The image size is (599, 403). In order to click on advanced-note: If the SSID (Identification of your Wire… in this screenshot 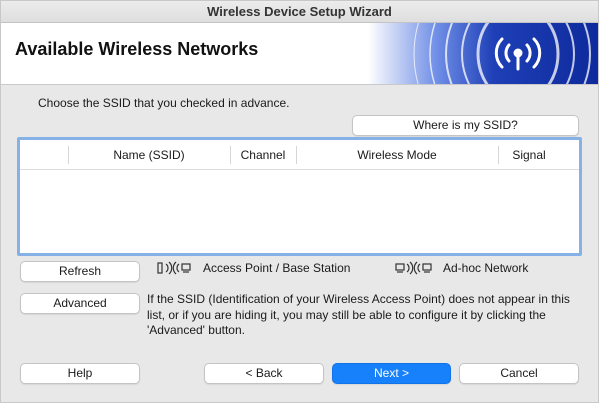, I will do `click(358, 314)`.